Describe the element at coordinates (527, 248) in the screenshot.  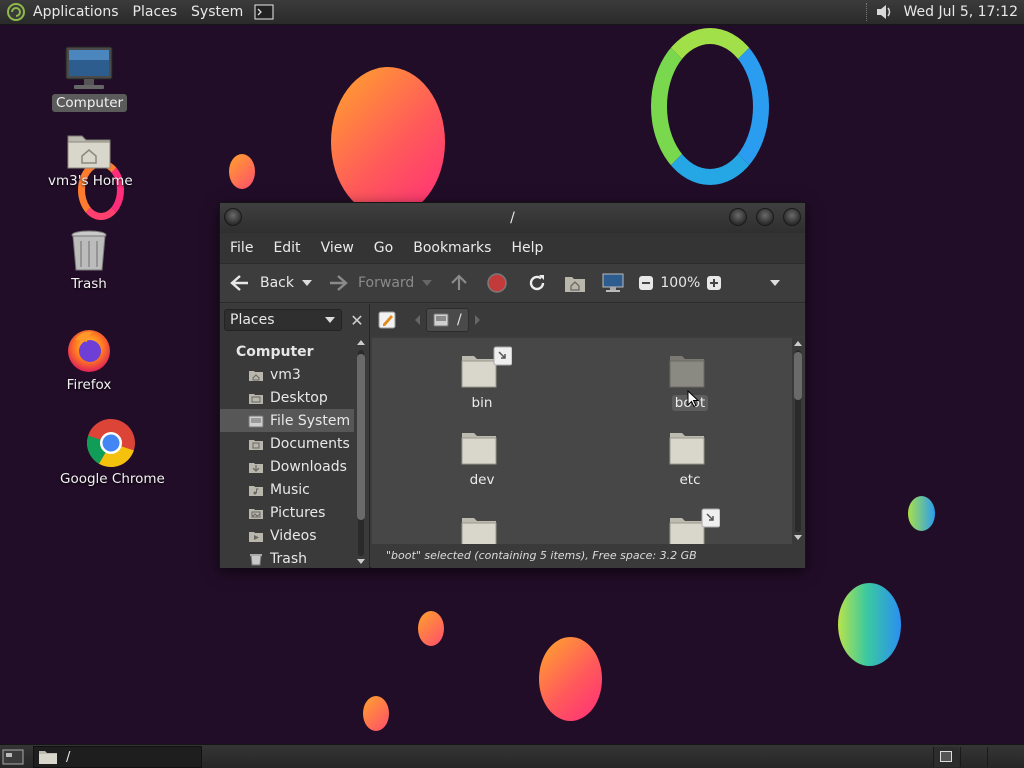
I see `menu-help: Help` at that location.